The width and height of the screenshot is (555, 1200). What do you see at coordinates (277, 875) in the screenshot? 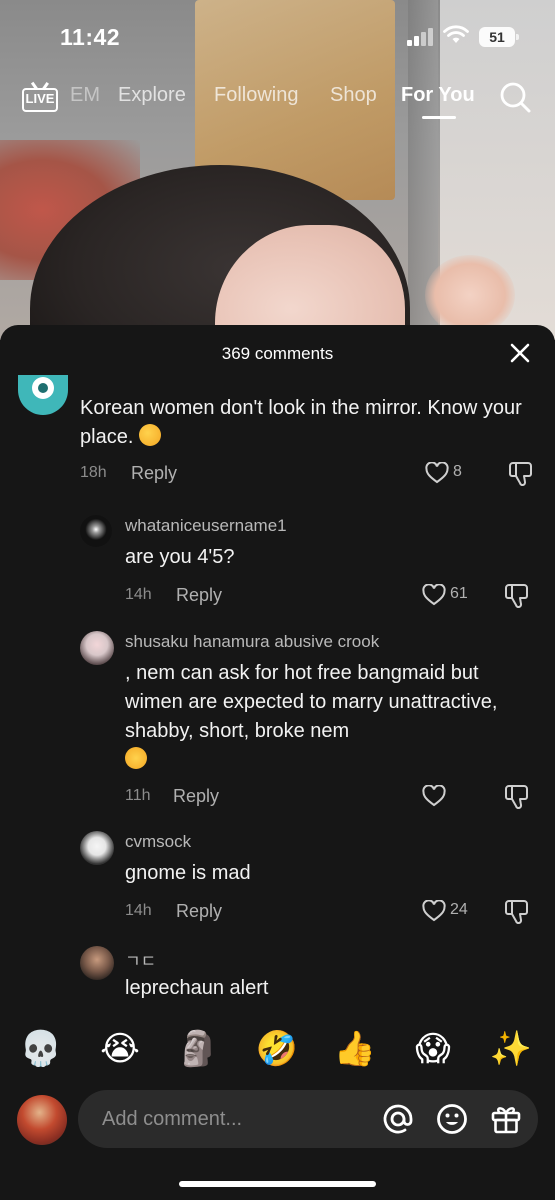
I see `comment-item: cvmsock gnome is mad 14h Reply 24` at bounding box center [277, 875].